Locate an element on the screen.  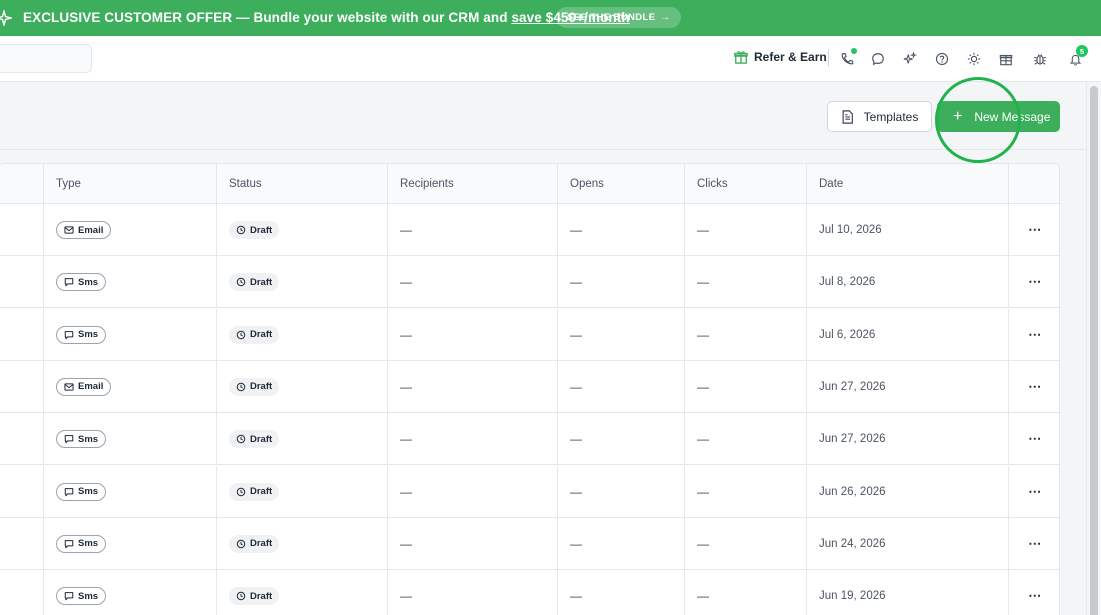
column-header-recipients: Recipients is located at coordinates (472, 184).